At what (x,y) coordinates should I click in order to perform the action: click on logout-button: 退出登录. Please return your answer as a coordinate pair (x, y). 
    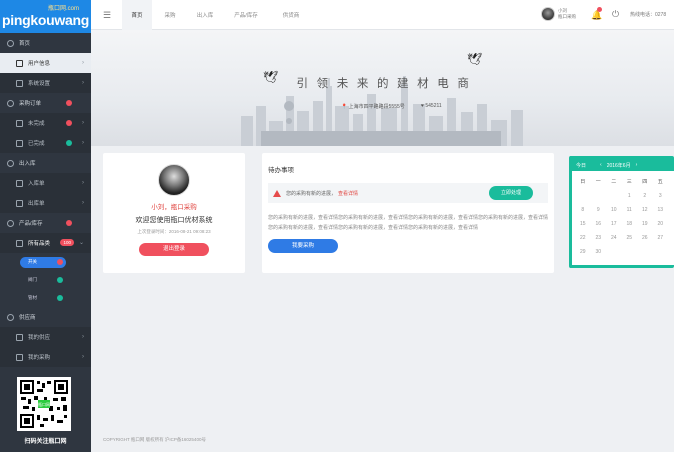
    Looking at the image, I should click on (174, 249).